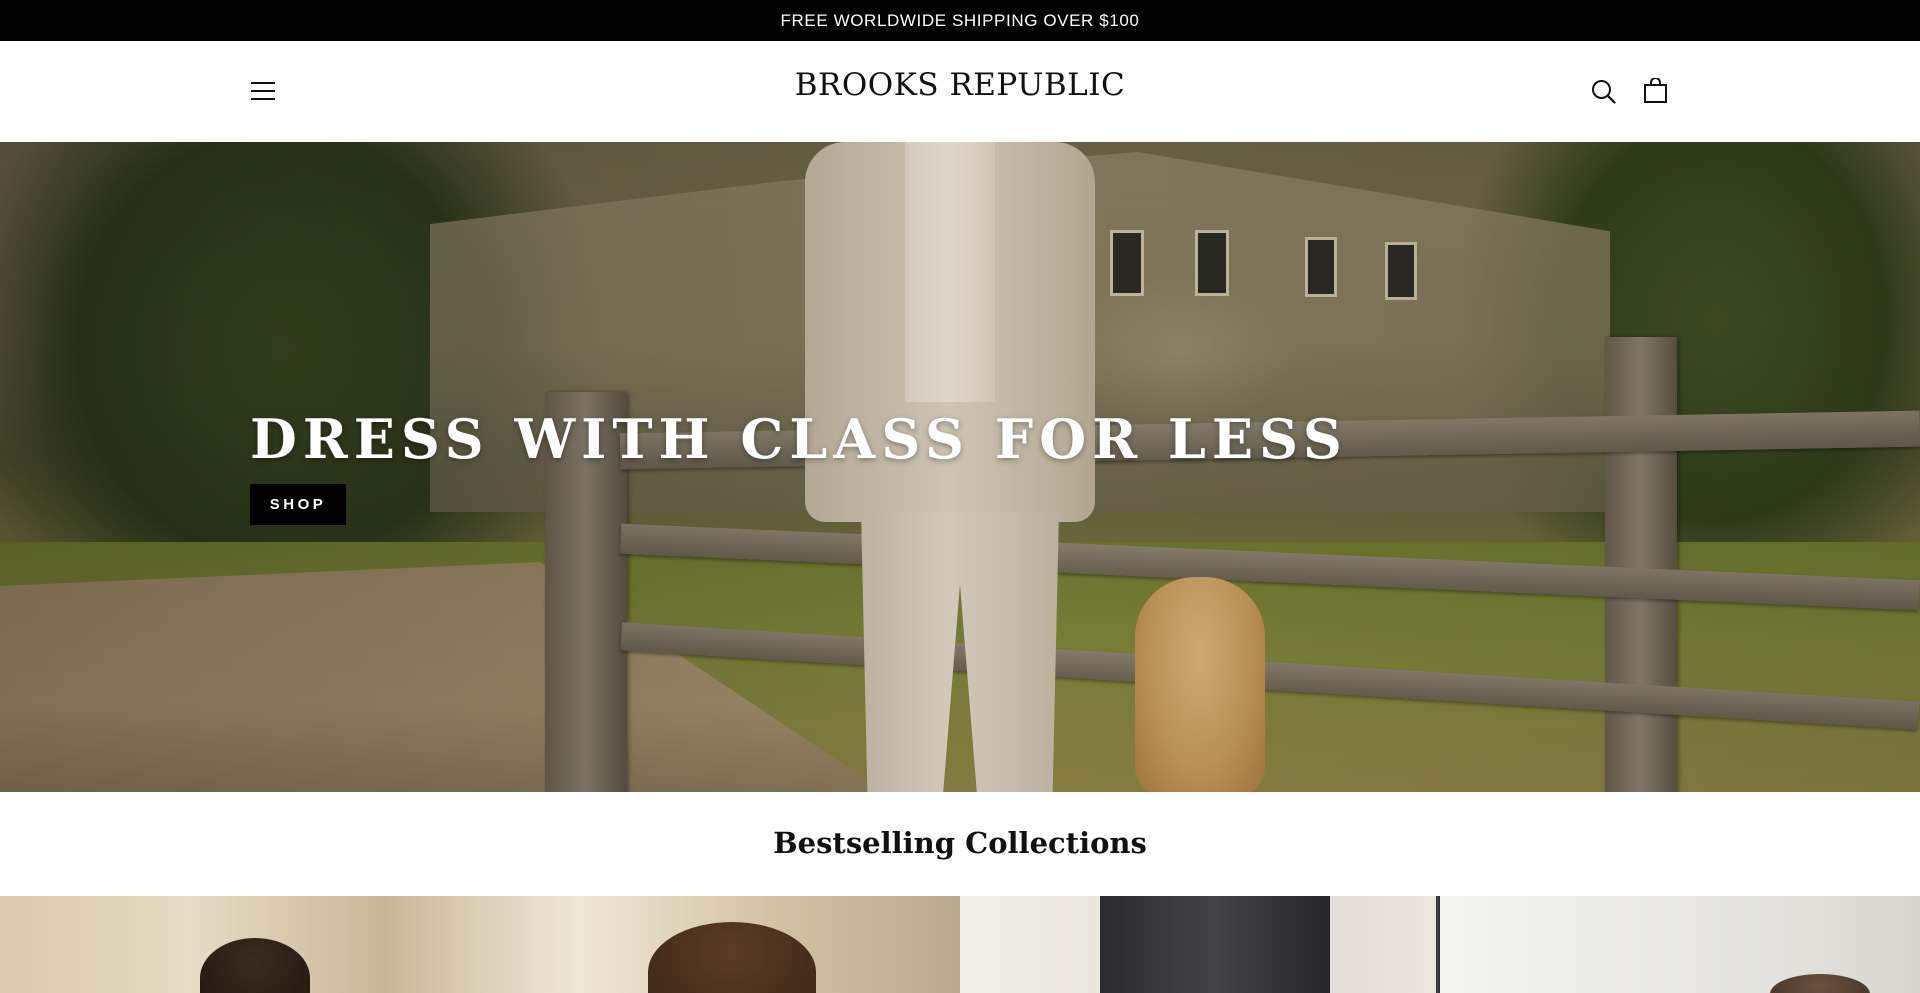 The height and width of the screenshot is (993, 1920). I want to click on site-logo: BROOKS REPUBLIC, so click(960, 85).